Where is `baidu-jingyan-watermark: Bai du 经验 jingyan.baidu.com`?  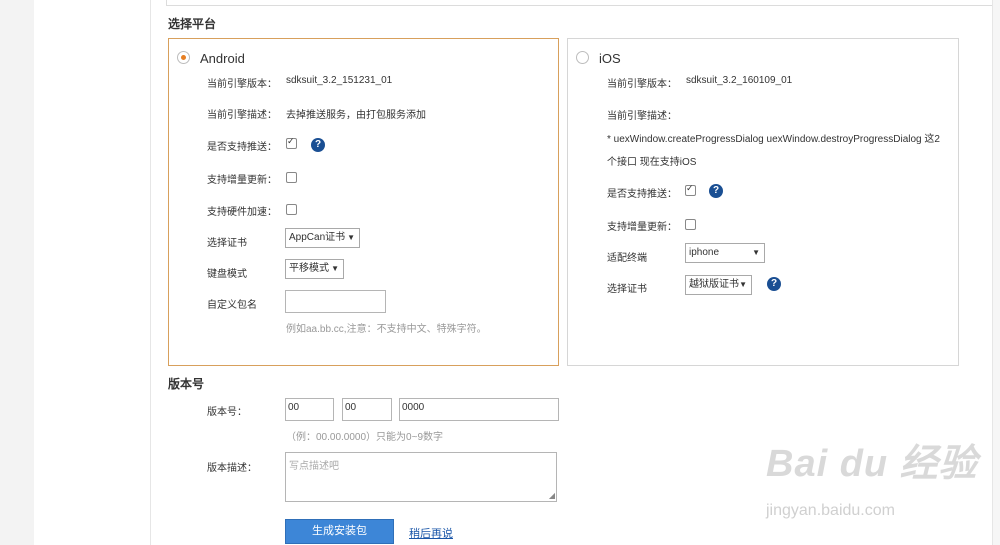 baidu-jingyan-watermark: Bai du 经验 jingyan.baidu.com is located at coordinates (872, 475).